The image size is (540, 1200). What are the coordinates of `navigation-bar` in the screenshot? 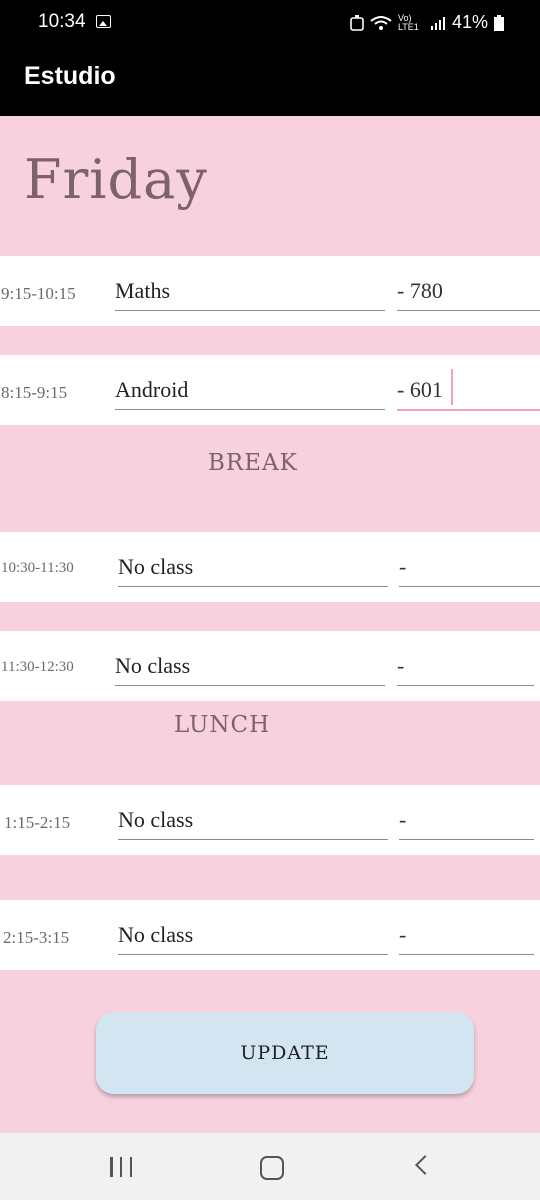 It's located at (270, 1166).